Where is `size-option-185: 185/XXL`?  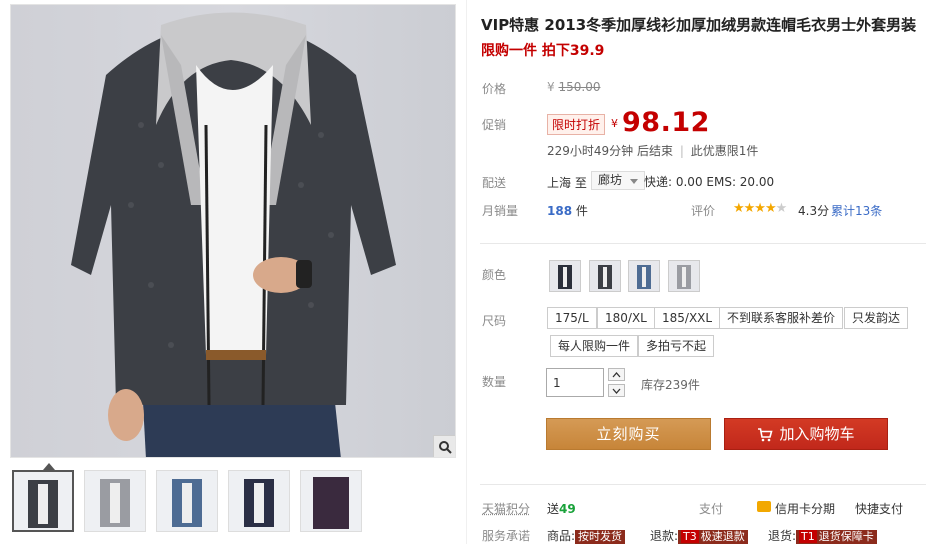 size-option-185: 185/XXL is located at coordinates (687, 318).